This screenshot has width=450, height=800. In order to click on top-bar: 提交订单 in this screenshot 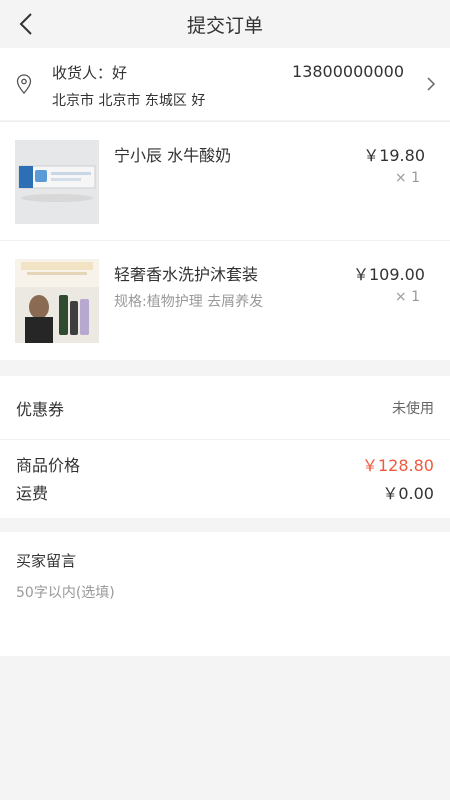, I will do `click(225, 24)`.